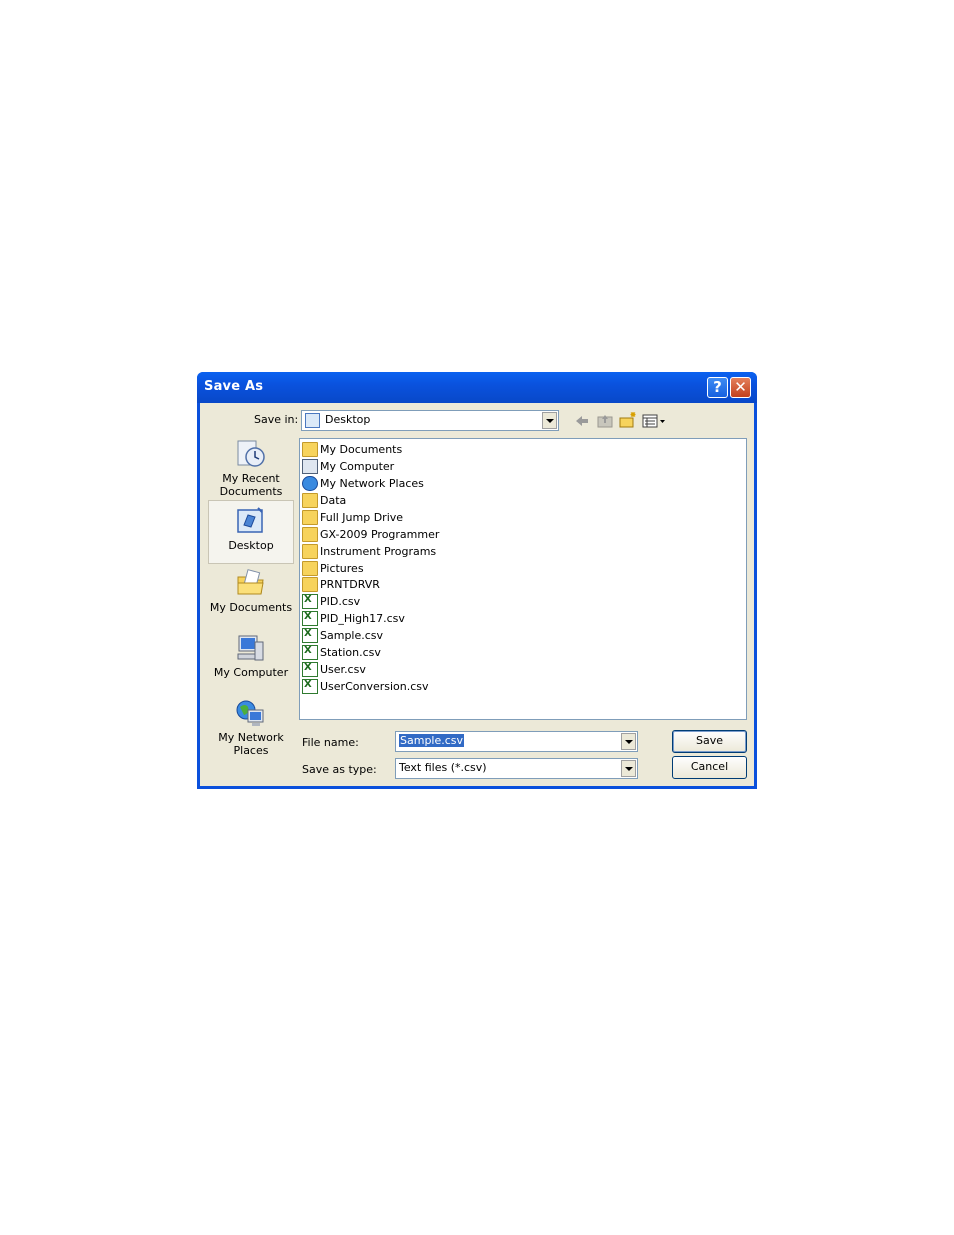 The image size is (954, 1235). What do you see at coordinates (340, 601) in the screenshot?
I see `file-name-text: PID.csv` at bounding box center [340, 601].